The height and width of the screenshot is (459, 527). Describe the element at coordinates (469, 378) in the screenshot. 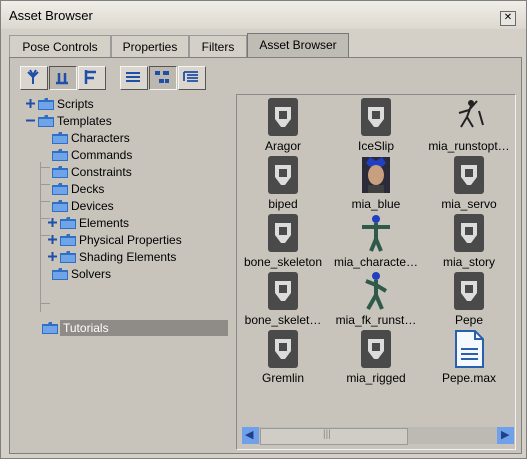

I see `asset-name: Pepe.max` at that location.